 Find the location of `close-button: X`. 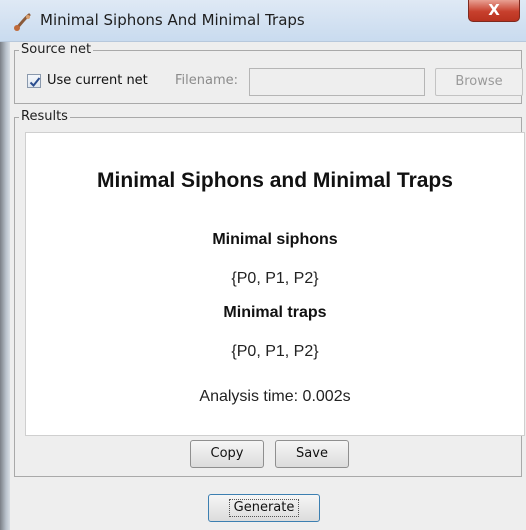

close-button: X is located at coordinates (494, 11).